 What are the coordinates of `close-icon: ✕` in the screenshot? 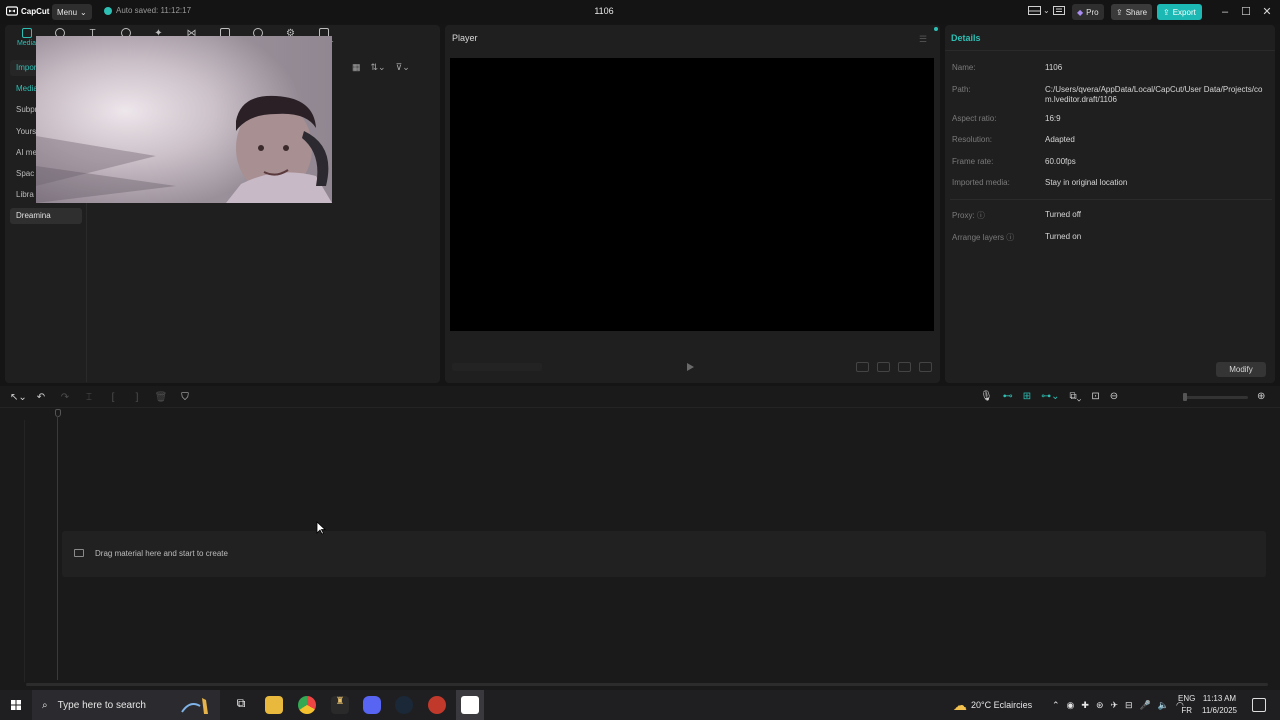 It's located at (1267, 12).